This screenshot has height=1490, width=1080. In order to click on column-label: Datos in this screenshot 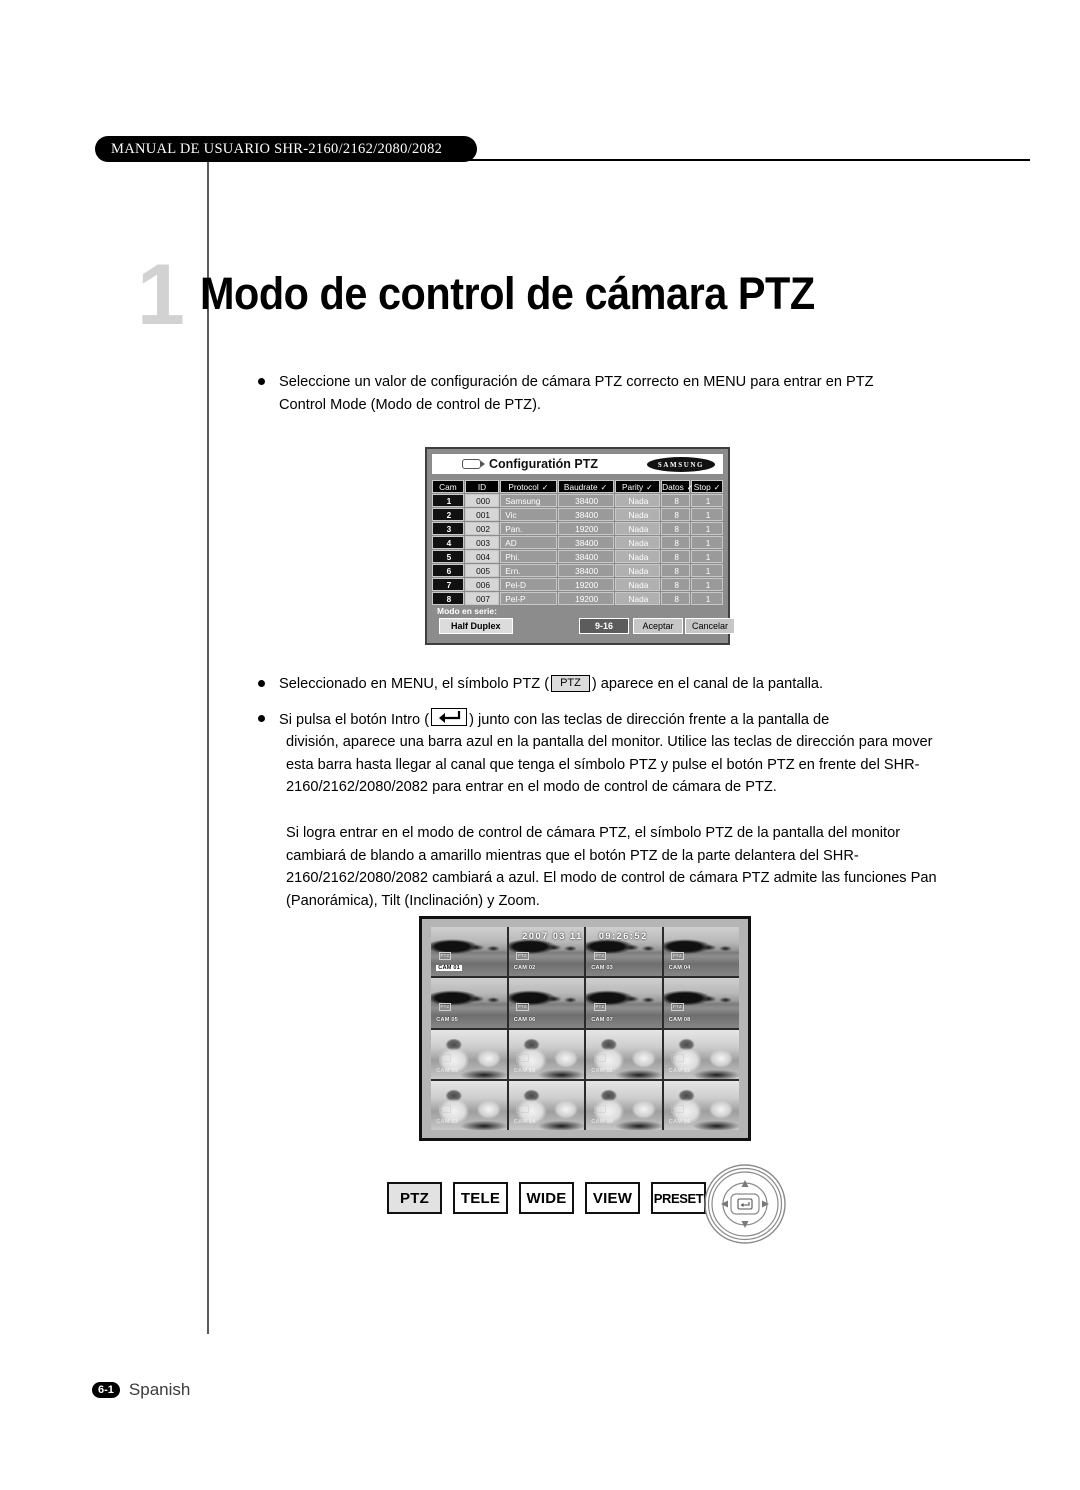, I will do `click(673, 486)`.